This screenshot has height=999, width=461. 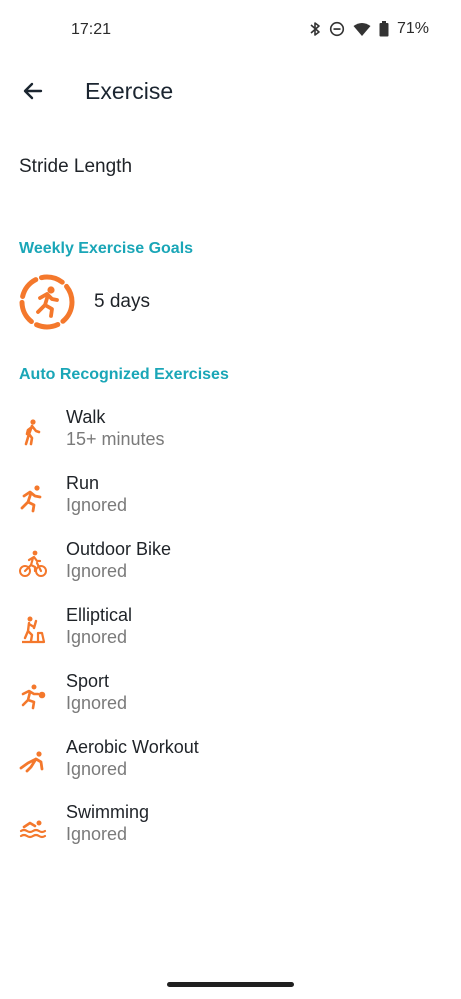 I want to click on wifi-icon, so click(x=362, y=29).